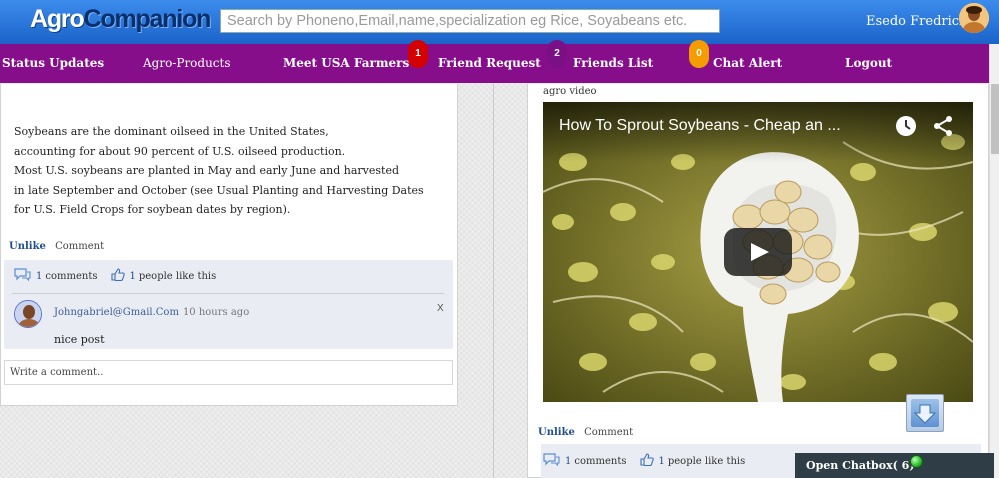 The image size is (999, 478). What do you see at coordinates (747, 63) in the screenshot?
I see `nav-chat-alert: Chat Alert` at bounding box center [747, 63].